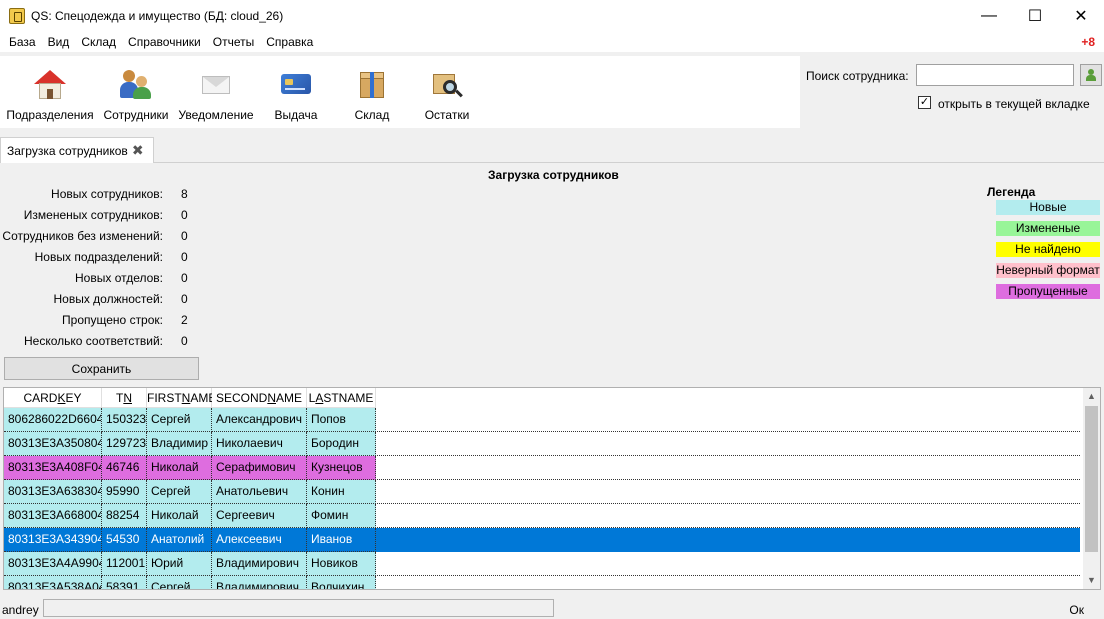 The height and width of the screenshot is (619, 1104). Describe the element at coordinates (53, 444) in the screenshot. I see `table-cell: 80313E3A350804` at that location.